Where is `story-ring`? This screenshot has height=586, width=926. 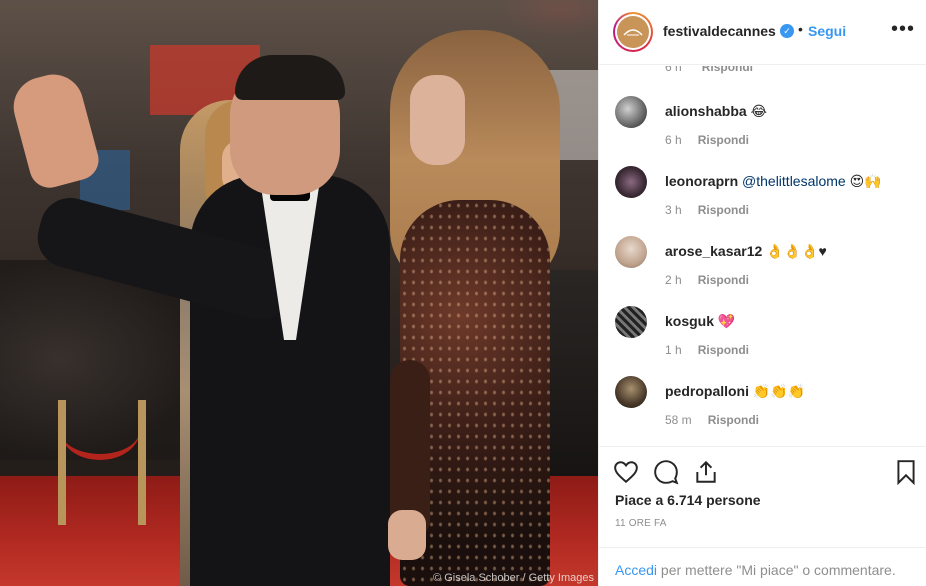 story-ring is located at coordinates (633, 32).